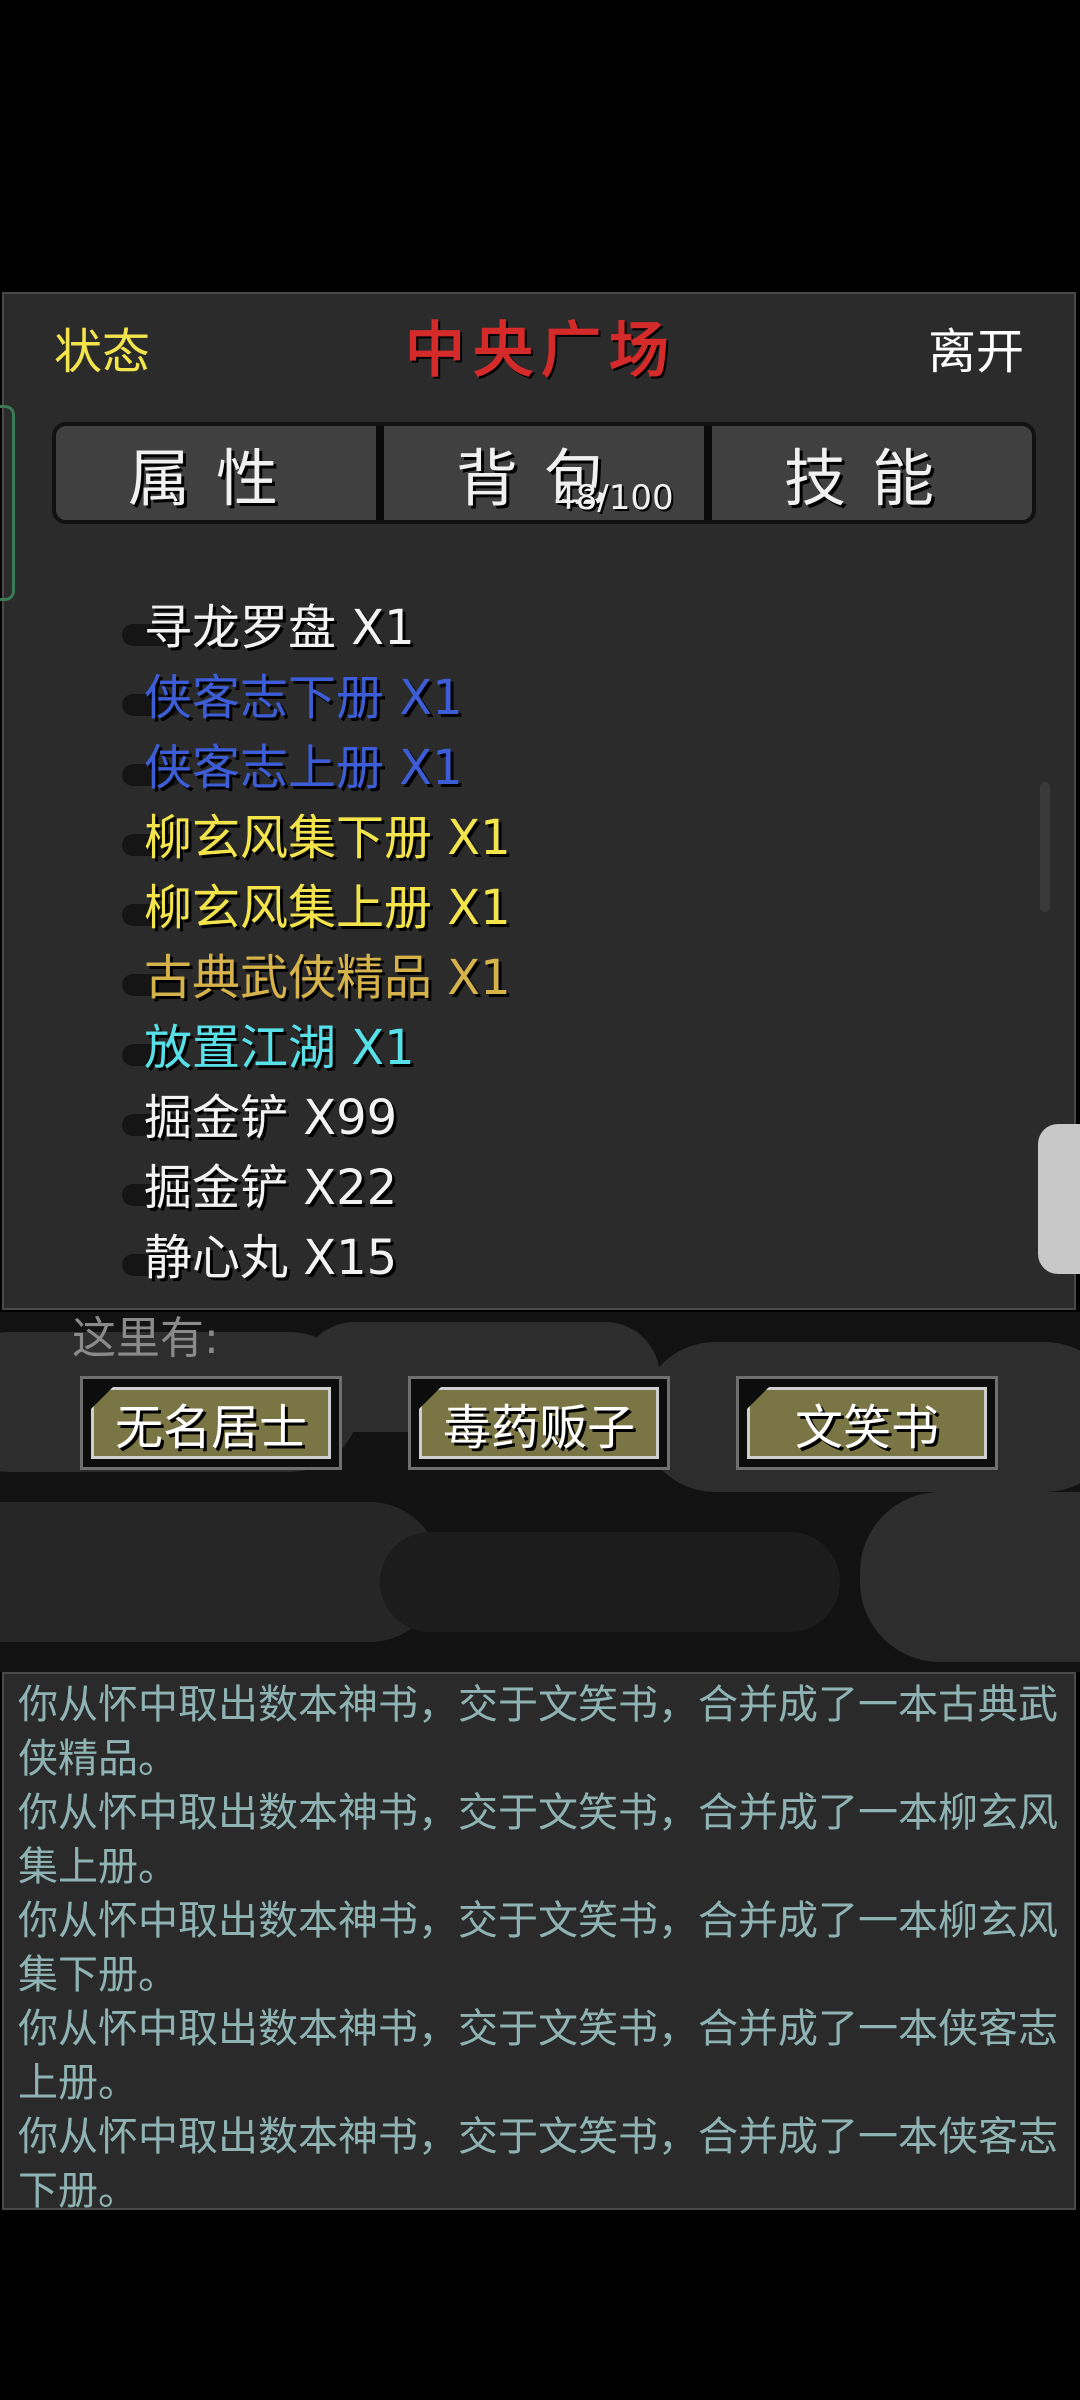  What do you see at coordinates (1045, 847) in the screenshot?
I see `inventory-scrollbar` at bounding box center [1045, 847].